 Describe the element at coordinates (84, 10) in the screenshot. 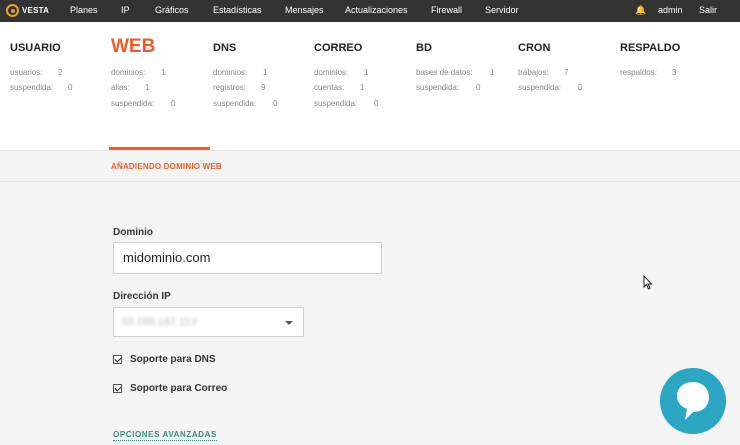

I see `nav-planes: Planes` at that location.